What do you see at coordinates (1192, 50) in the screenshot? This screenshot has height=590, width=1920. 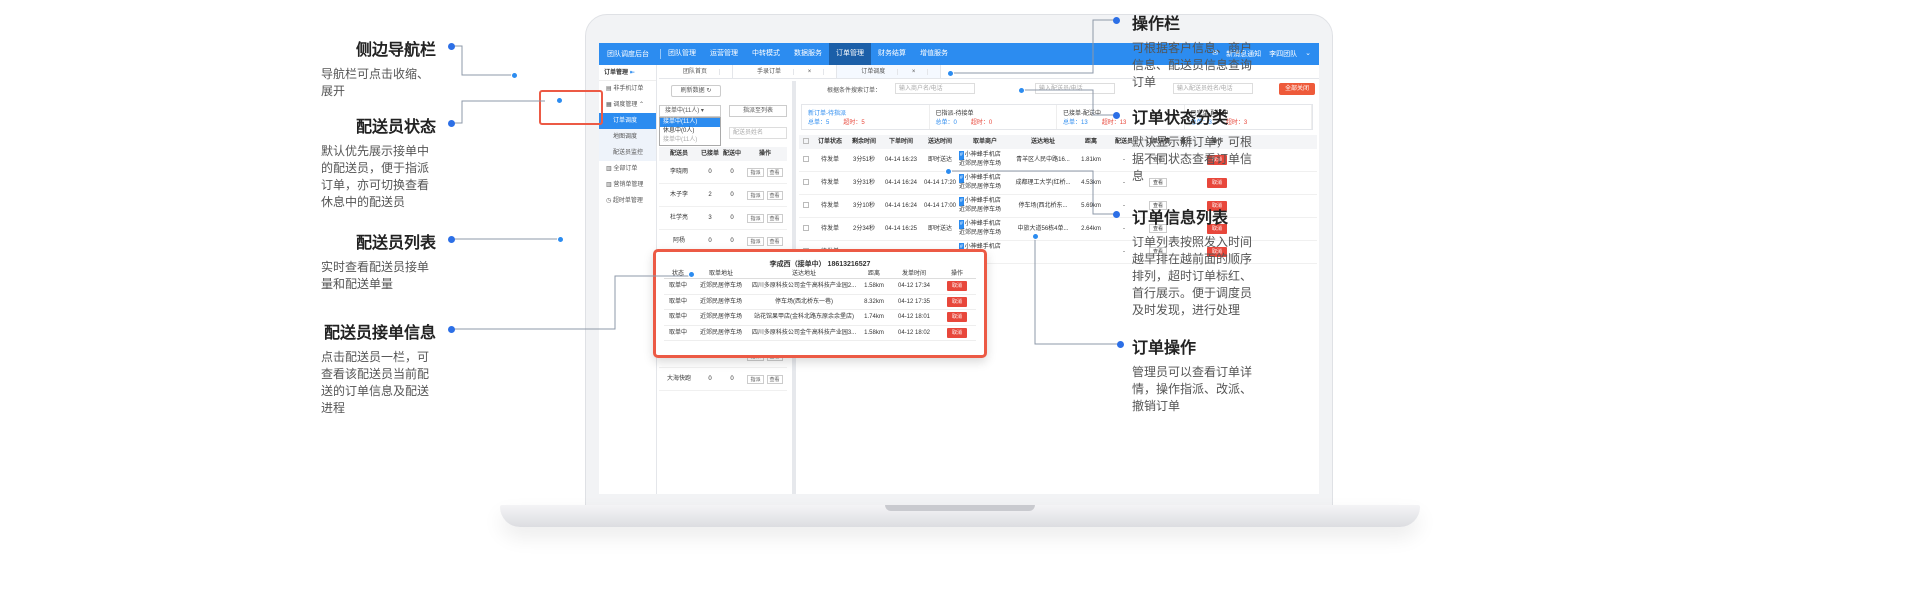 I see `annotation-toolbar: 操作栏 可根据客户信息、商户信息、配送员信息查询订单` at bounding box center [1192, 50].